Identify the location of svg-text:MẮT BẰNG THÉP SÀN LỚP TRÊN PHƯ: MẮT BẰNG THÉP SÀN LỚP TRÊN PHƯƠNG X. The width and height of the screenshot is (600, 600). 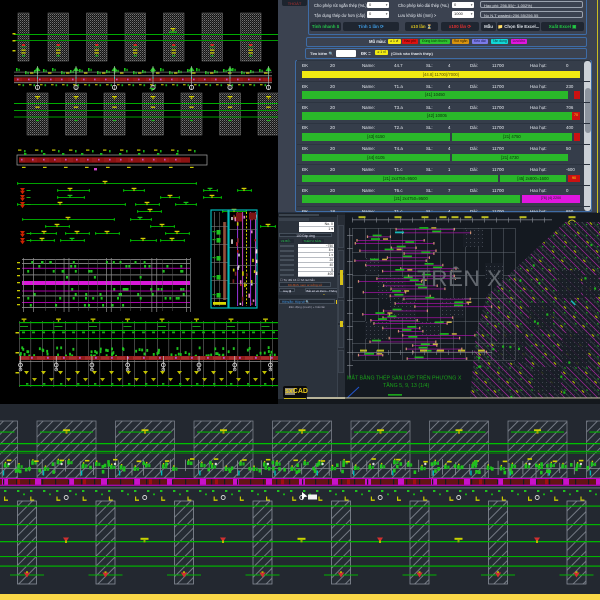
(404, 378).